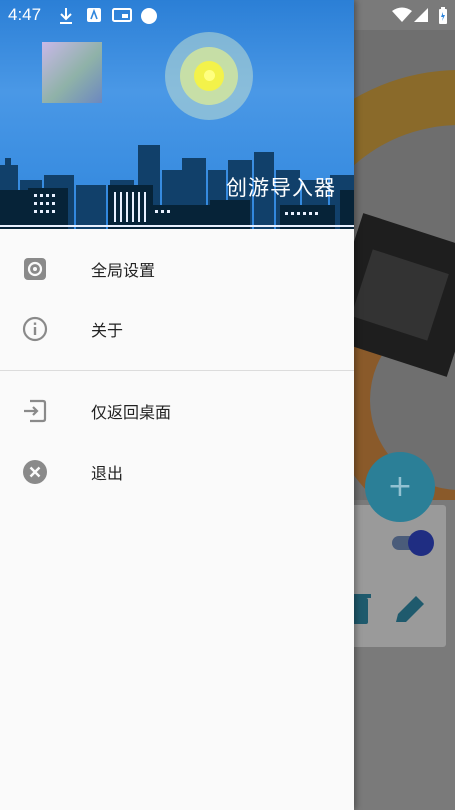 This screenshot has height=810, width=455. I want to click on signal-icon, so click(421, 17).